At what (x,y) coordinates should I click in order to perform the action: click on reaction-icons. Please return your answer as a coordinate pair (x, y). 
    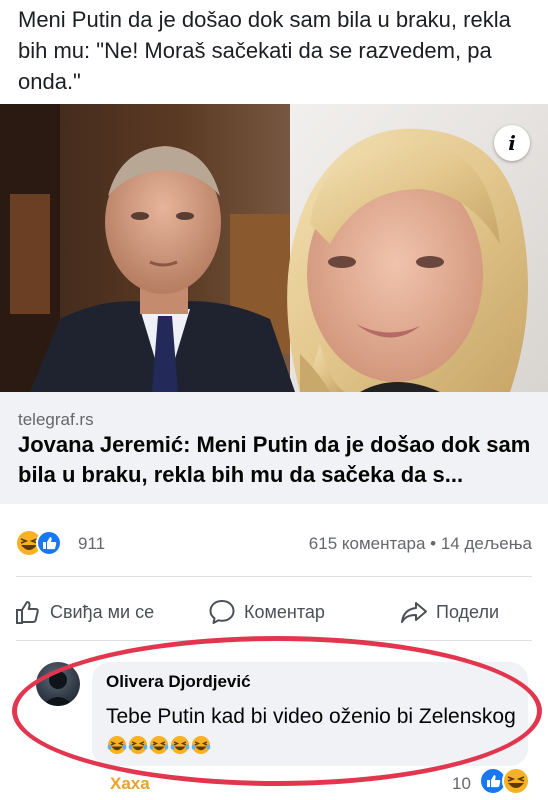
    Looking at the image, I should click on (46, 543).